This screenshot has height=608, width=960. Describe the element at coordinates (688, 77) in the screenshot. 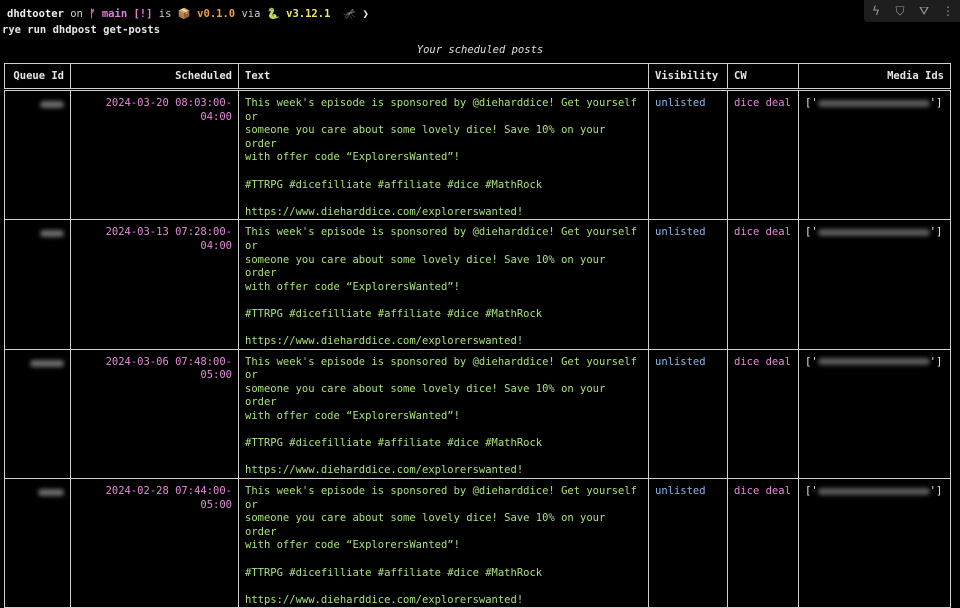

I see `header-visibility: Visibility` at that location.